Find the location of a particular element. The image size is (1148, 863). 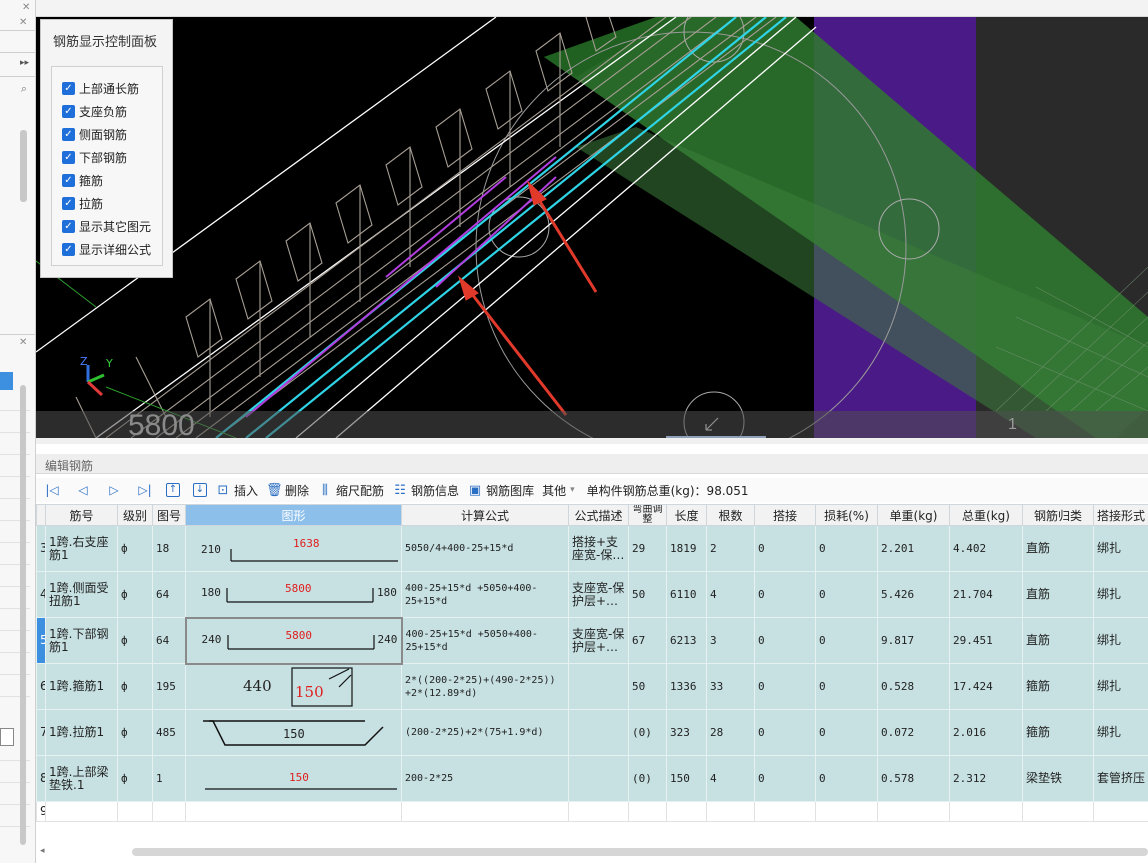

cell-length: 6213 is located at coordinates (686, 640).